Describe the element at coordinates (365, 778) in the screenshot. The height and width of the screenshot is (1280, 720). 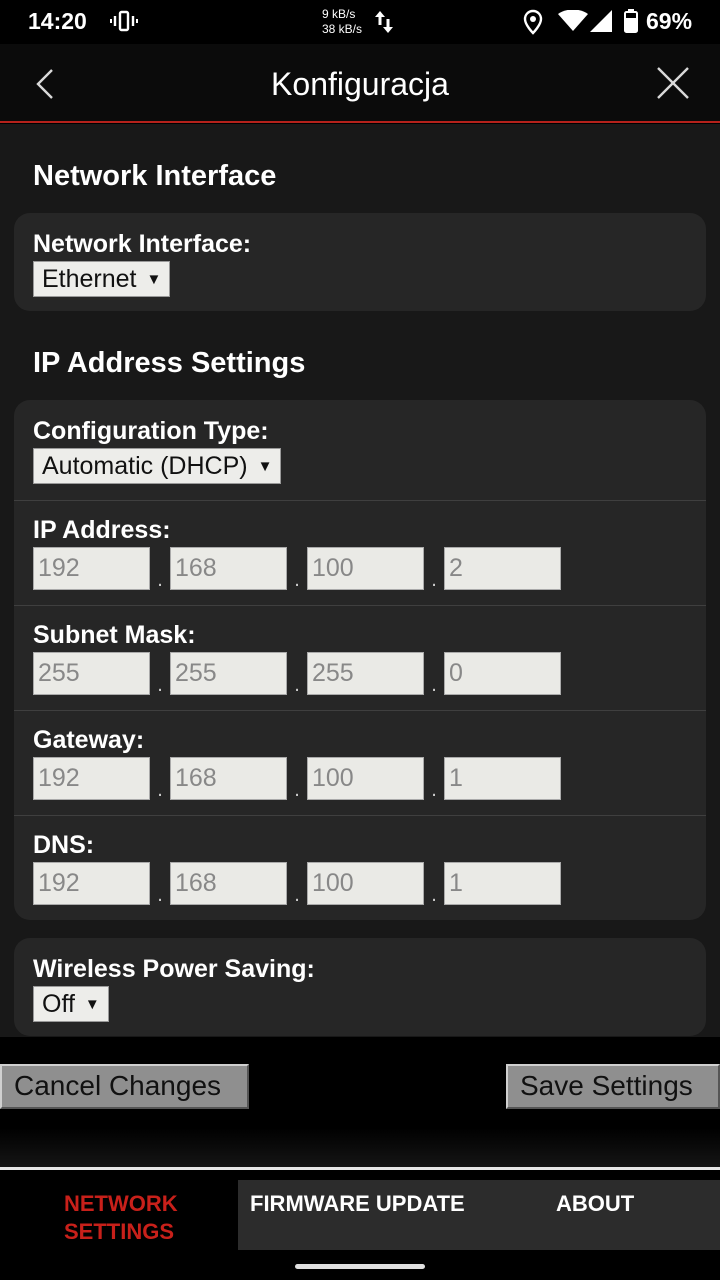
I see `gateway-octet-3: 100` at that location.